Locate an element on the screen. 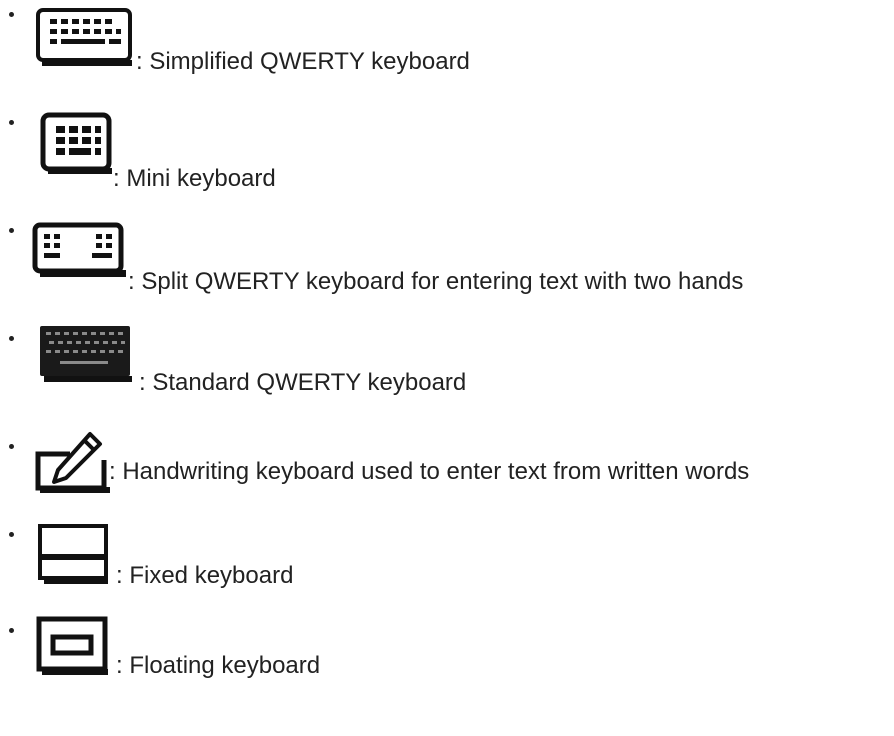 This screenshot has height=736, width=894. floating-keyboard-icon is located at coordinates (74, 647).